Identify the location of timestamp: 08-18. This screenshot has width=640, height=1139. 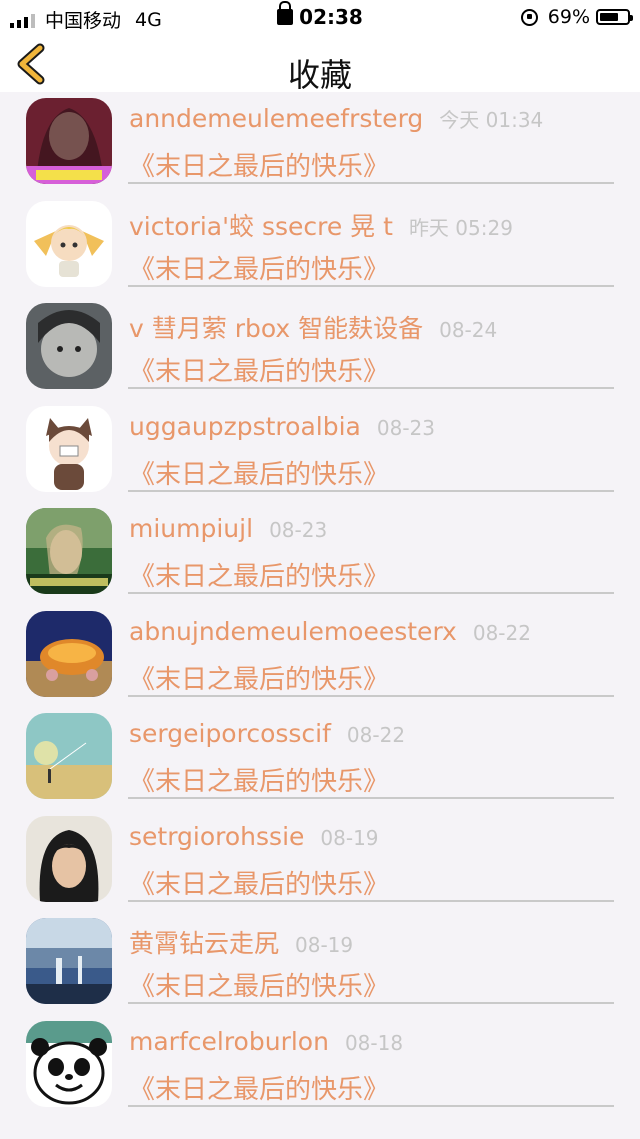
(374, 1042).